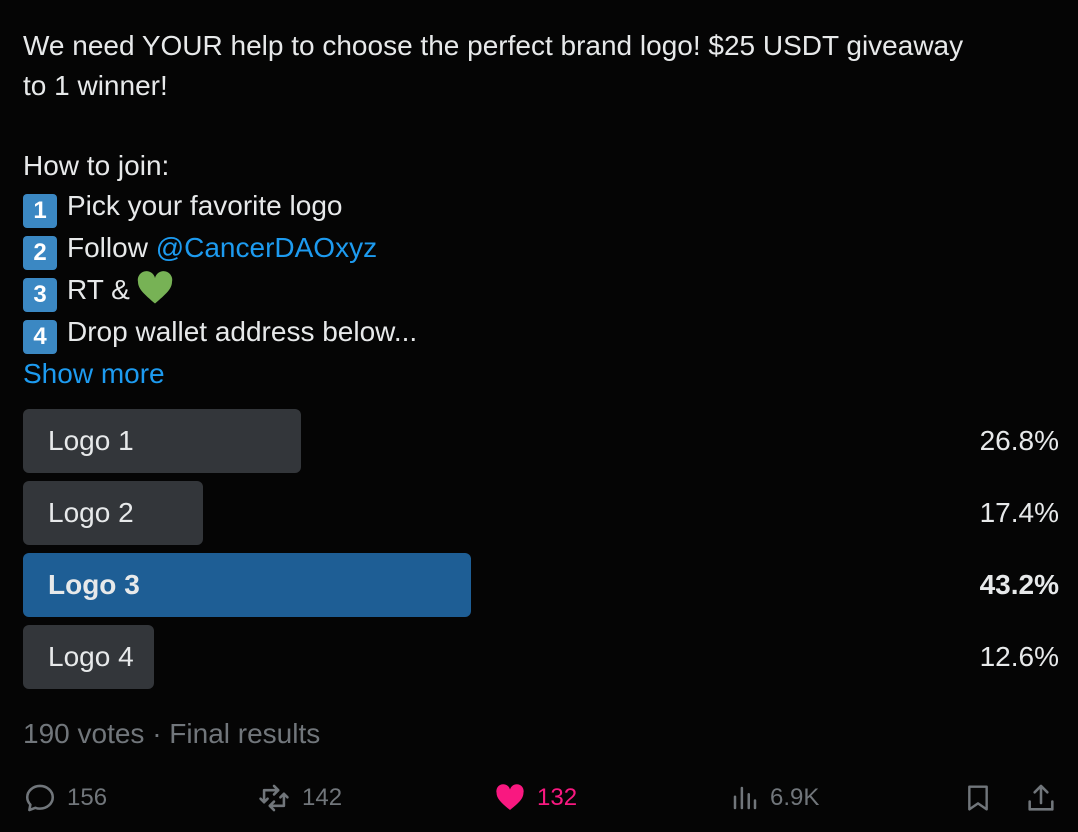 The width and height of the screenshot is (1078, 832). What do you see at coordinates (95, 85) in the screenshot?
I see `tweet-line-2: to 1 winner!` at bounding box center [95, 85].